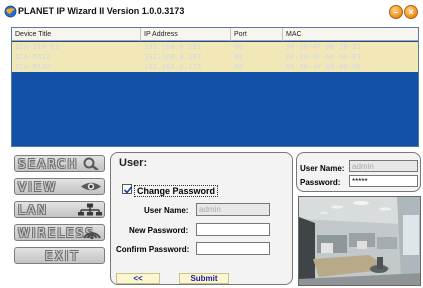 This screenshot has width=423, height=288. What do you see at coordinates (173, 47) in the screenshot?
I see `cell-ip-address: 192.168.0.101` at bounding box center [173, 47].